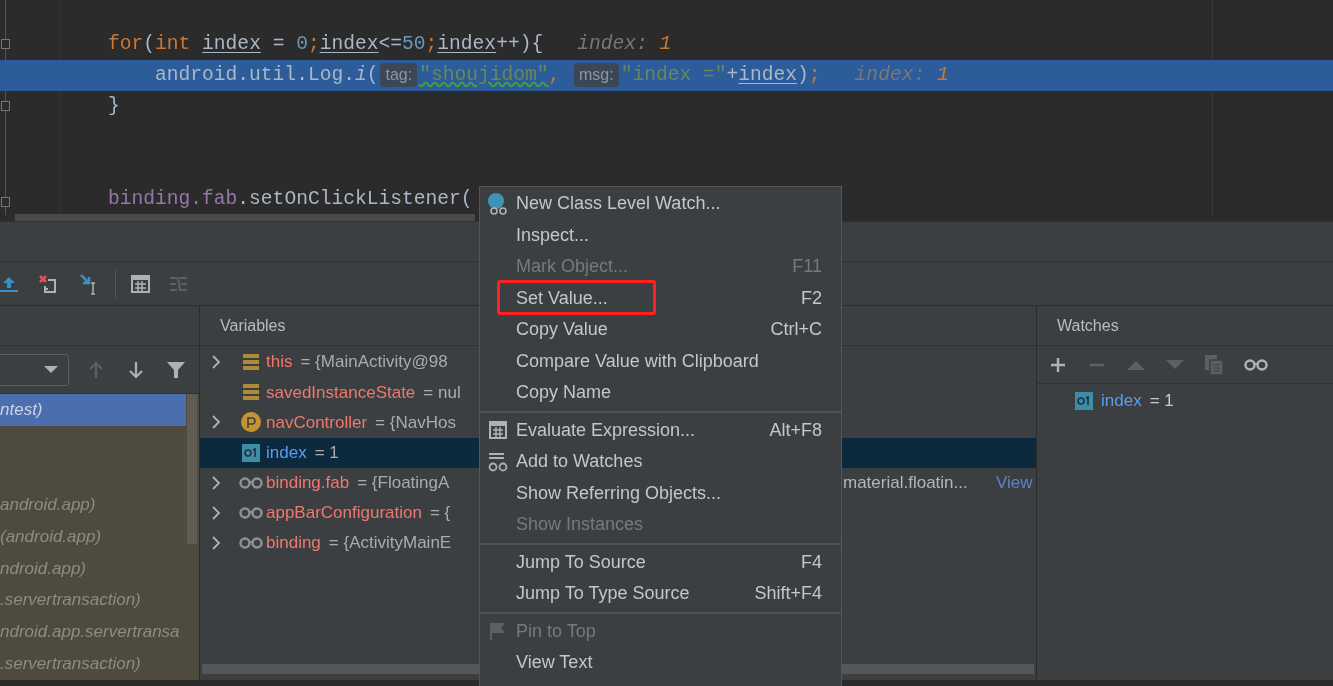  I want to click on variable-value: = {ActivityMainE, so click(390, 543).